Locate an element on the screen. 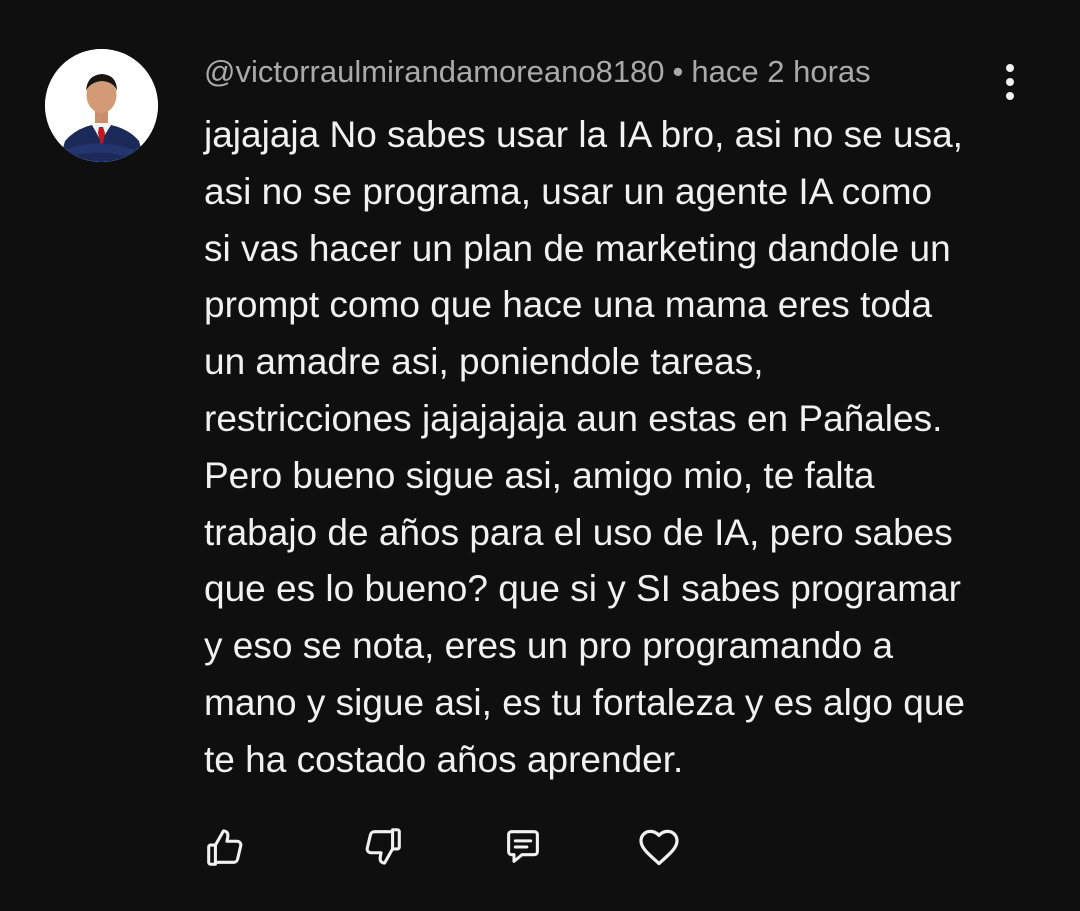 Image resolution: width=1080 pixels, height=911 pixels. like-button is located at coordinates (225, 847).